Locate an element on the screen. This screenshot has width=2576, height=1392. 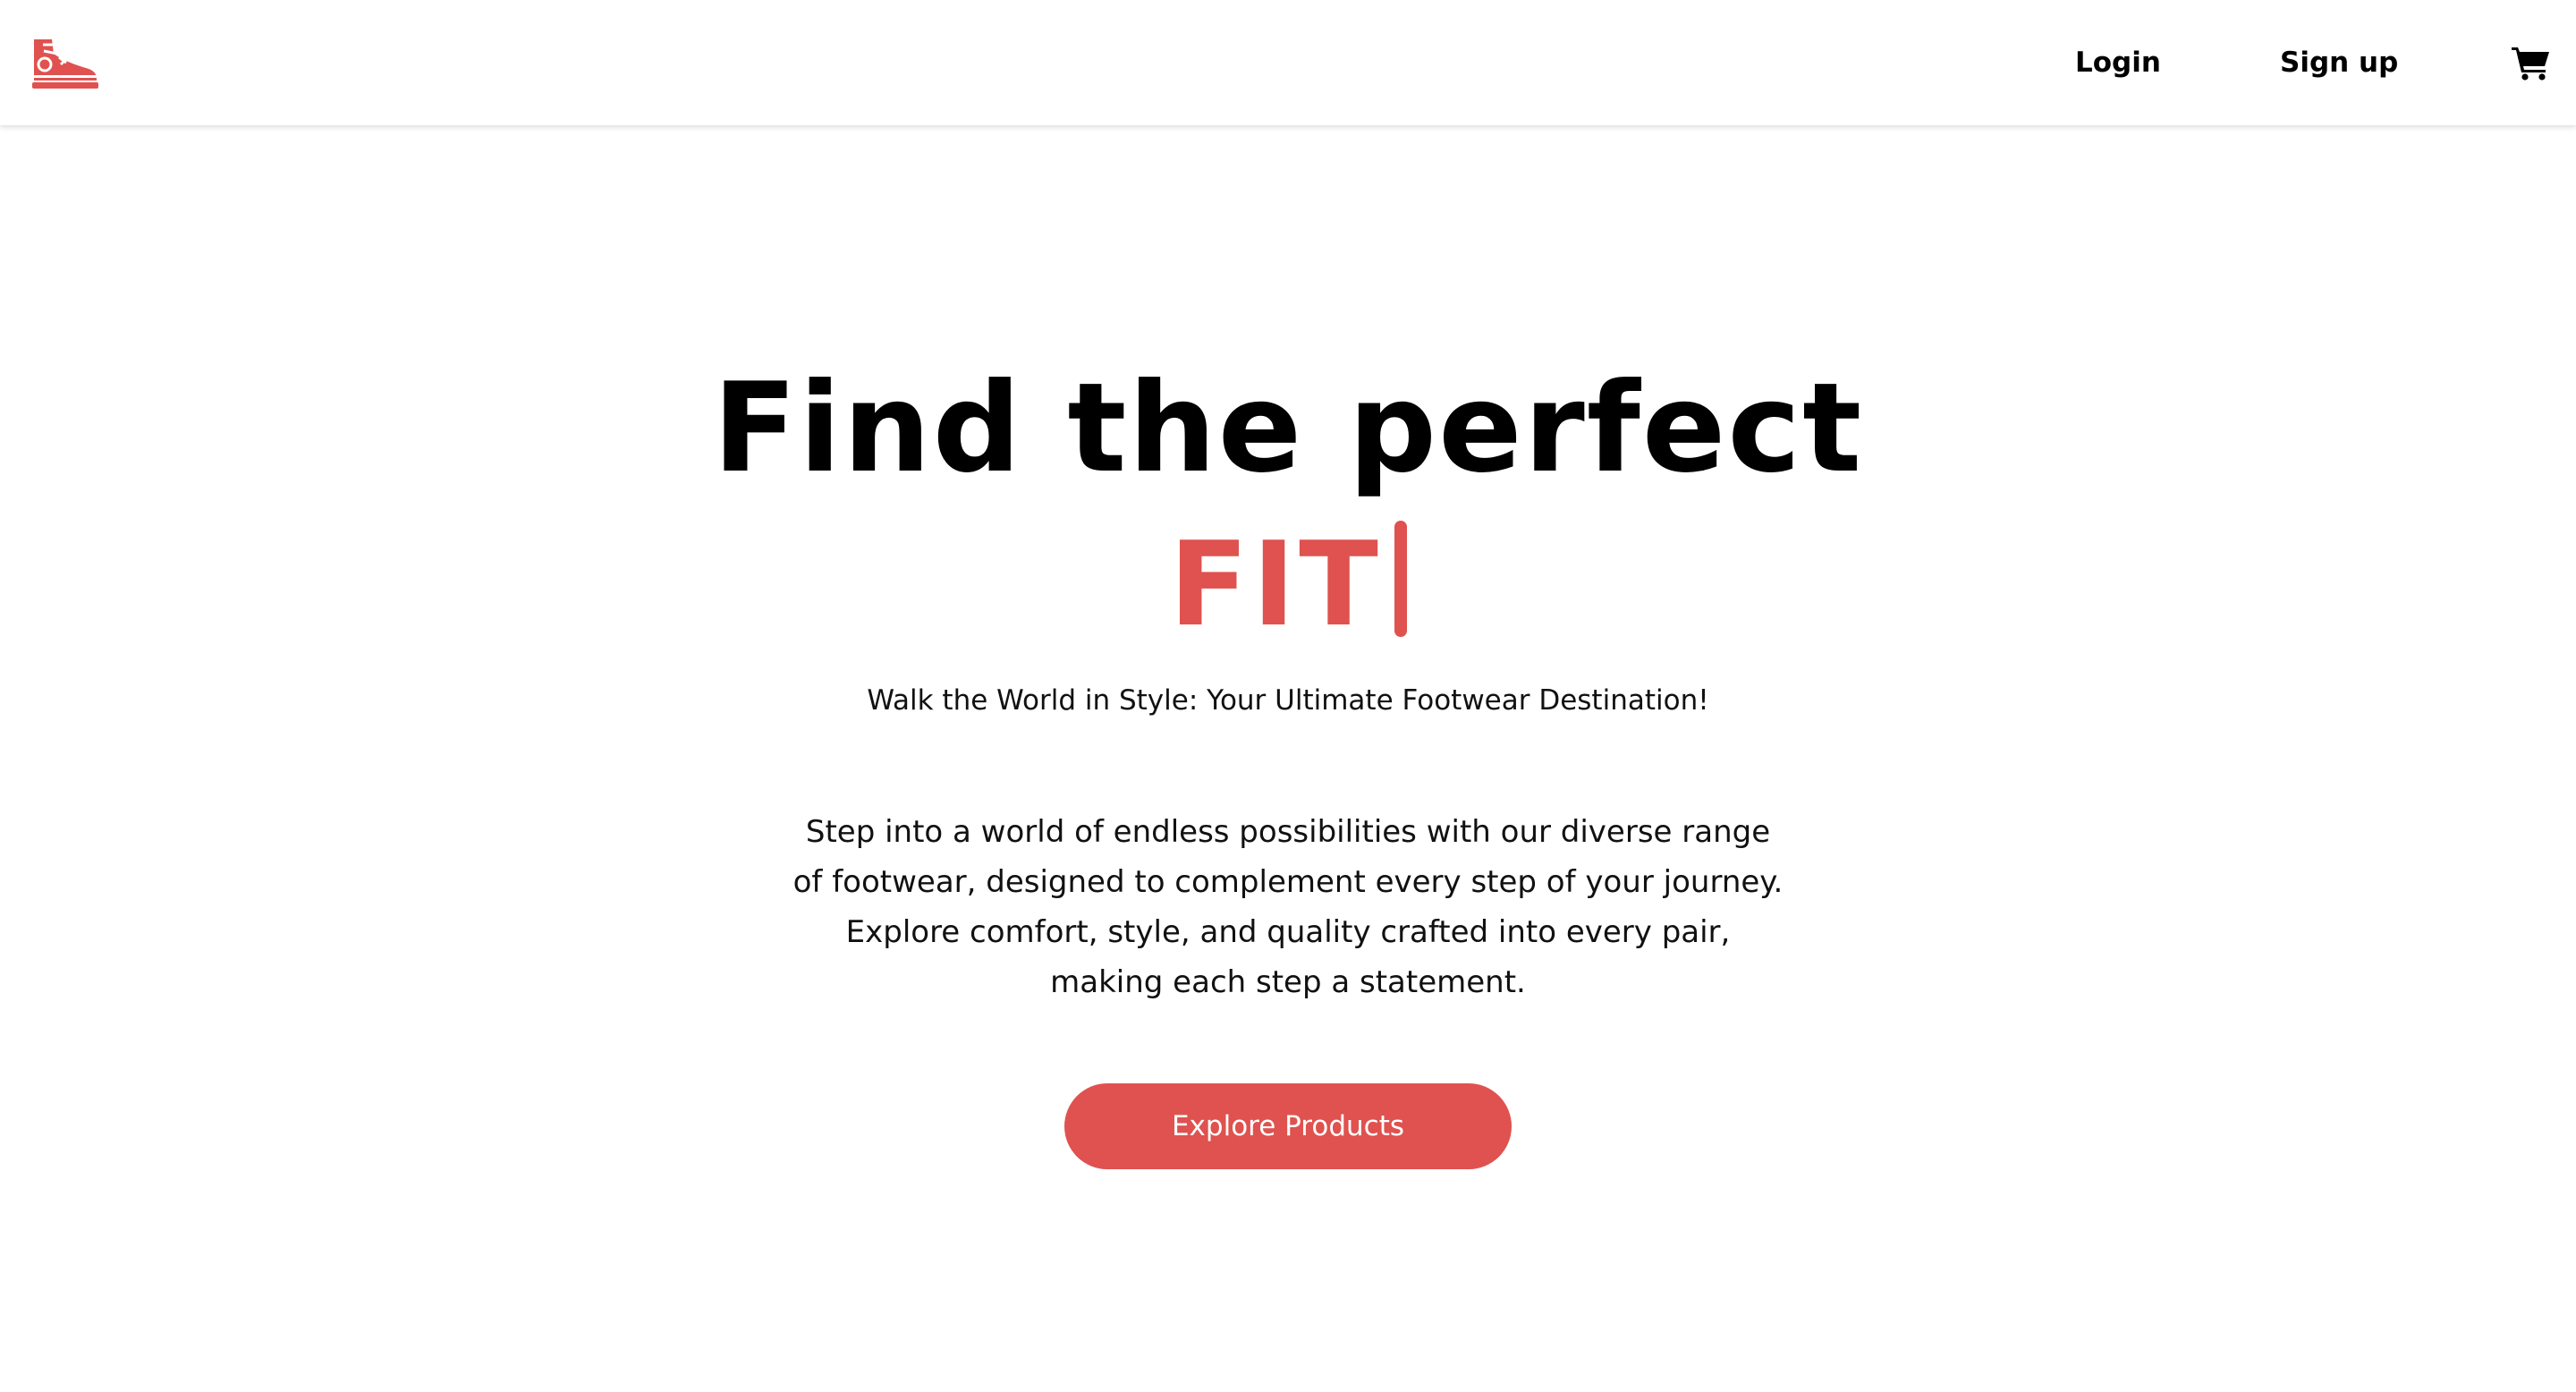
explore-products-button: Explore Products is located at coordinates (1288, 1126).